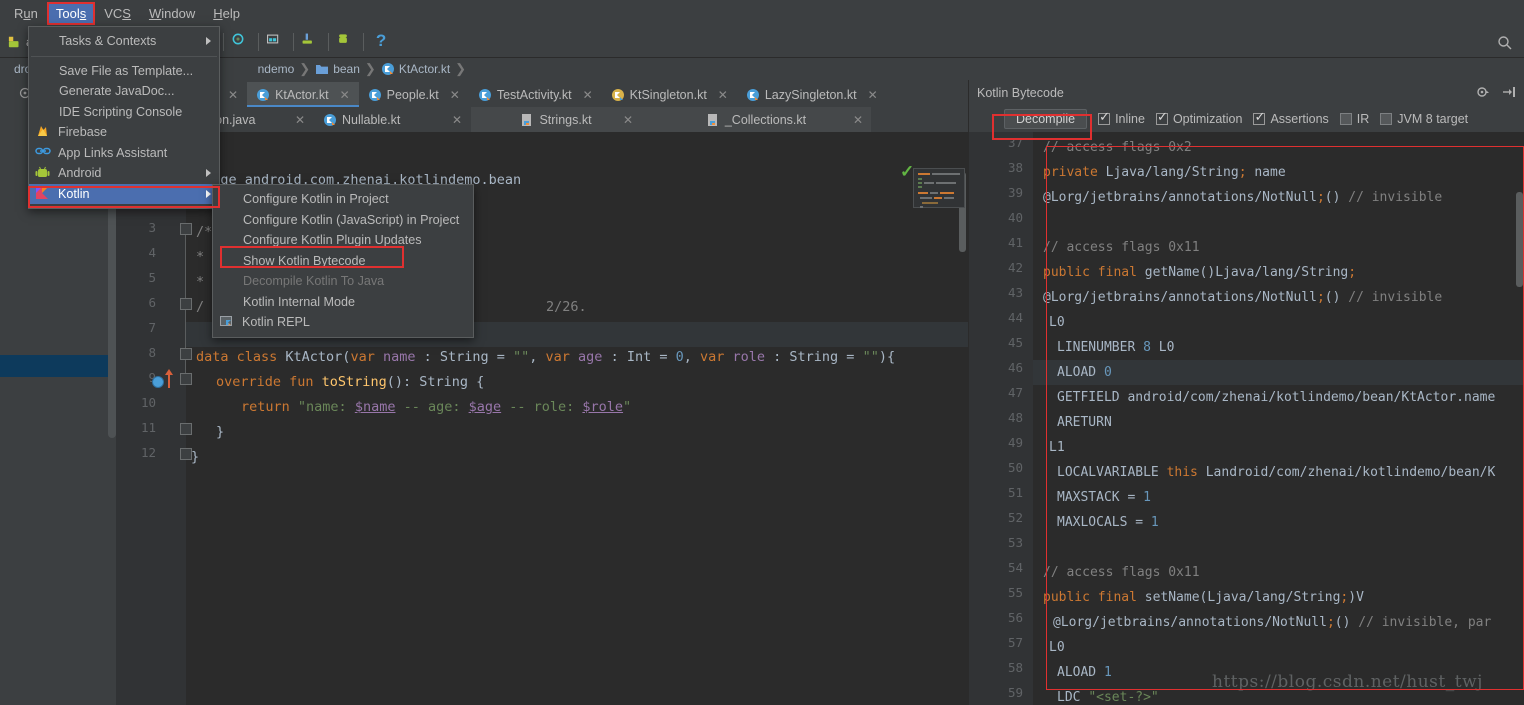 This screenshot has height=705, width=1524. What do you see at coordinates (1084, 372) in the screenshot?
I see `bytecode-line: ALOAD 0` at bounding box center [1084, 372].